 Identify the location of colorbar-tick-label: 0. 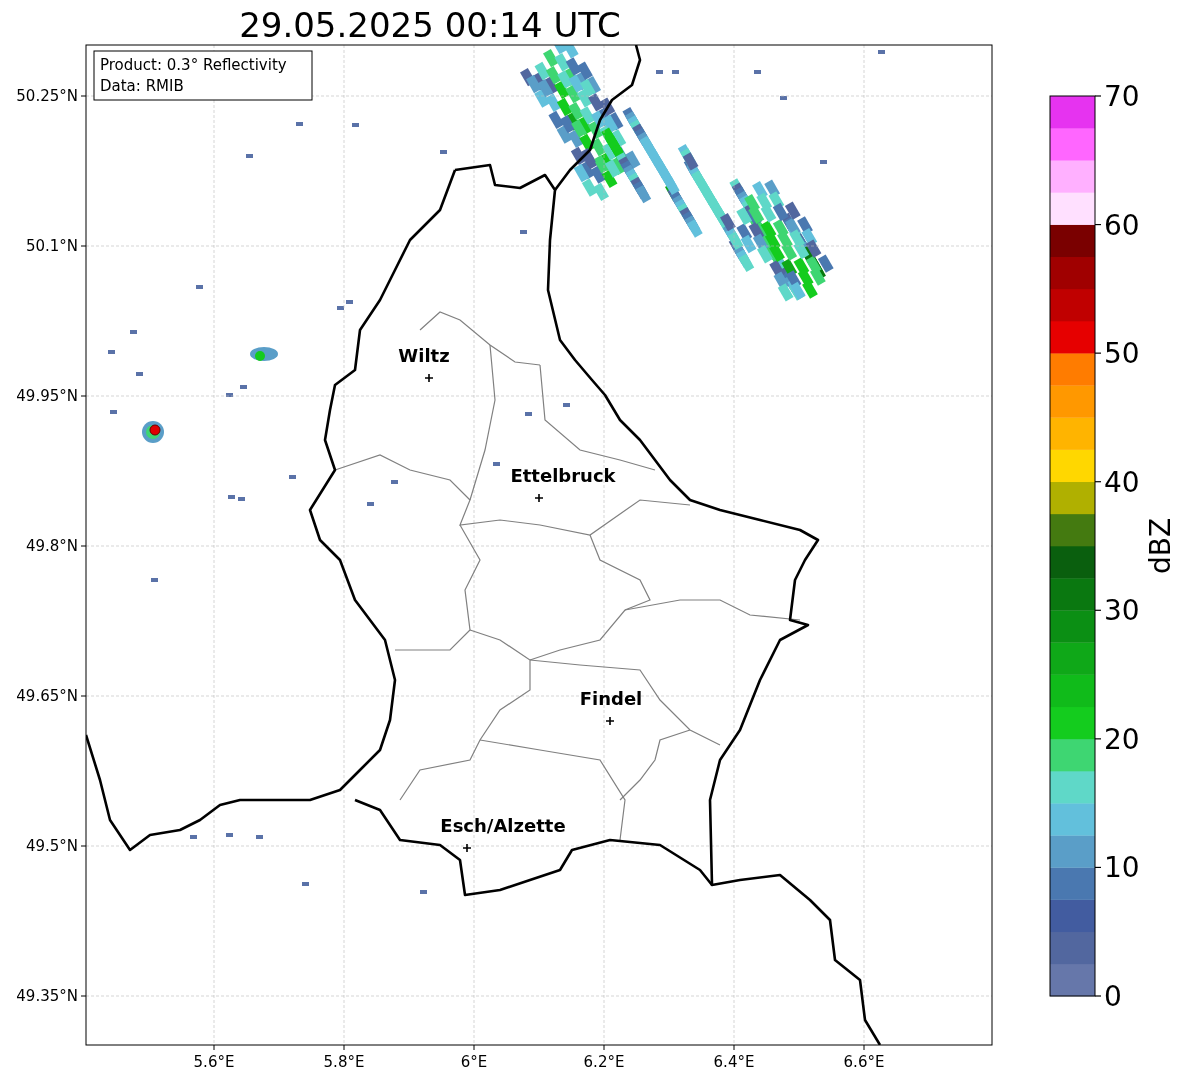
(1113, 996).